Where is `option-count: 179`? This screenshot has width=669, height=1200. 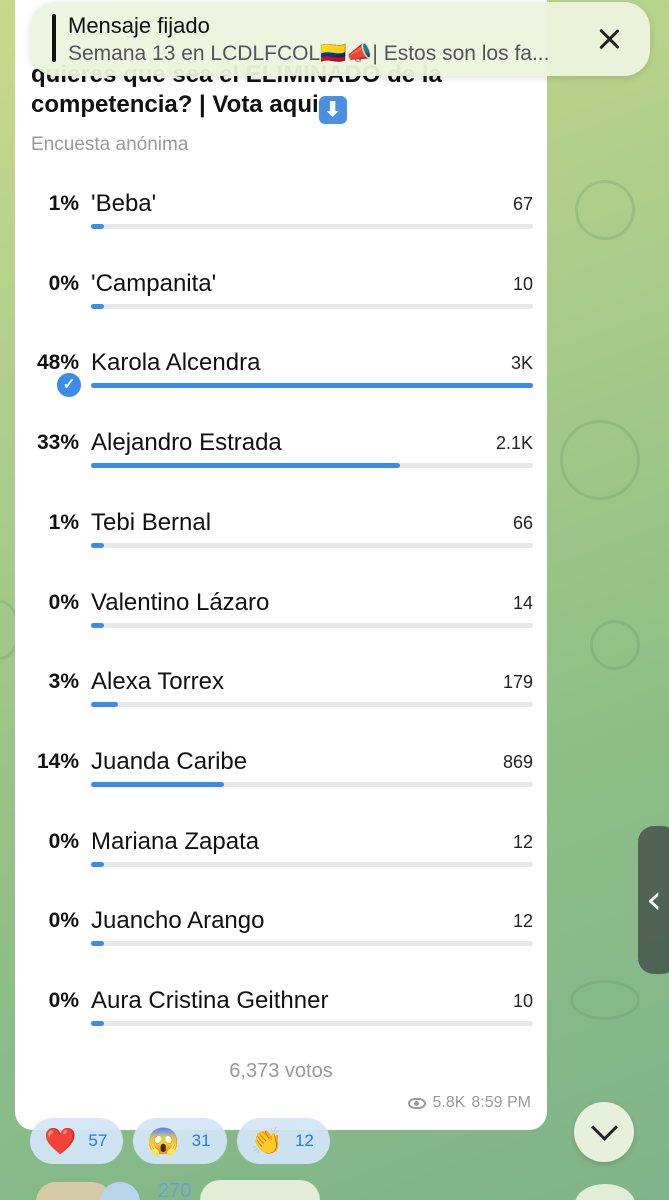 option-count: 179 is located at coordinates (517, 682).